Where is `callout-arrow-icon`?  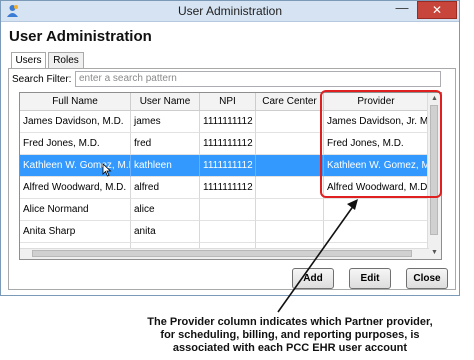 callout-arrow-icon is located at coordinates (317, 256).